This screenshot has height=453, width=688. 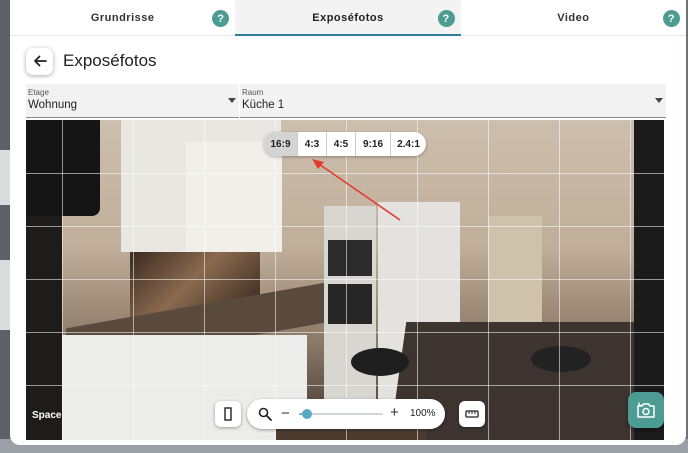 I want to click on page-header: Exposéfotos, so click(x=91, y=61).